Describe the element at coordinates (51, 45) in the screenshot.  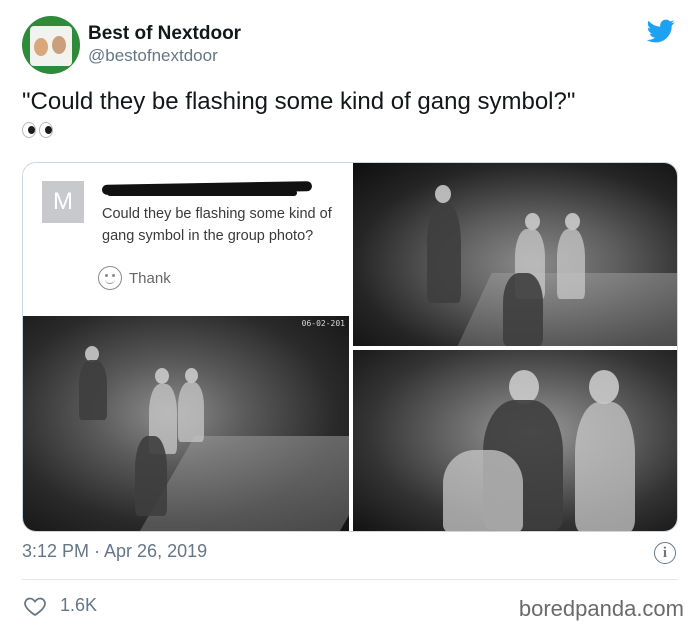
I see `nextdoor-house-avatar` at that location.